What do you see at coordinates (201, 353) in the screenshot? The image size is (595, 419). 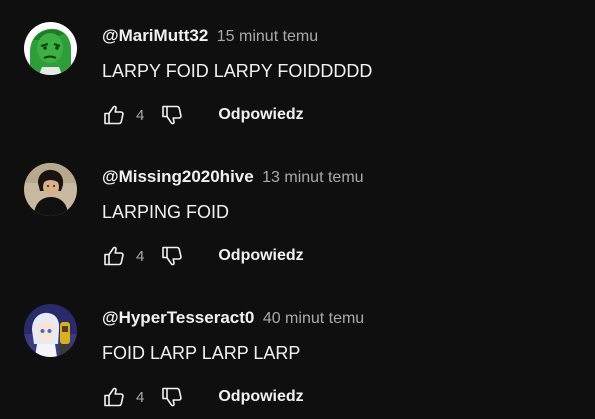 I see `comment-text: FOID LARP LARP LARP` at bounding box center [201, 353].